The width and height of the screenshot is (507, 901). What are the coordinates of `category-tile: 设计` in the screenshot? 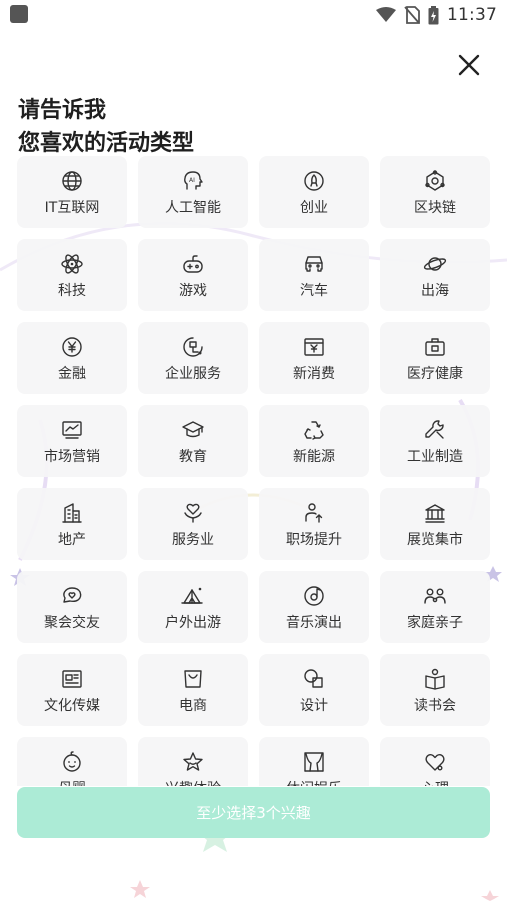 It's located at (314, 690).